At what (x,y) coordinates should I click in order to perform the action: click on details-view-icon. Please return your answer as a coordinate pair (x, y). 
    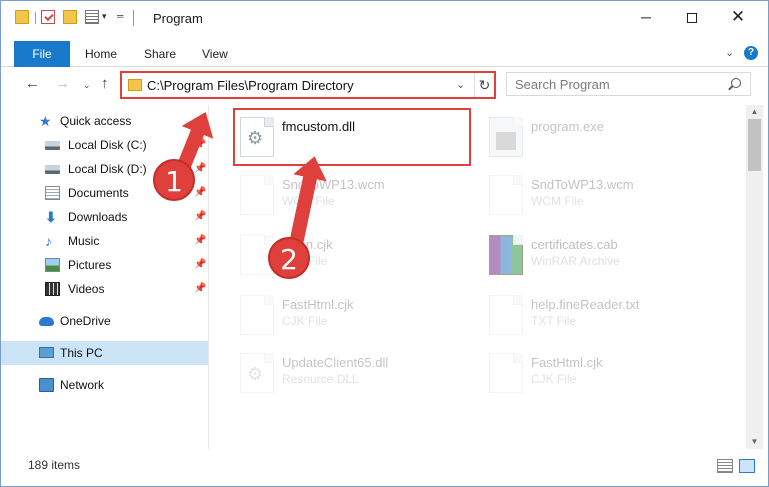
    Looking at the image, I should click on (725, 466).